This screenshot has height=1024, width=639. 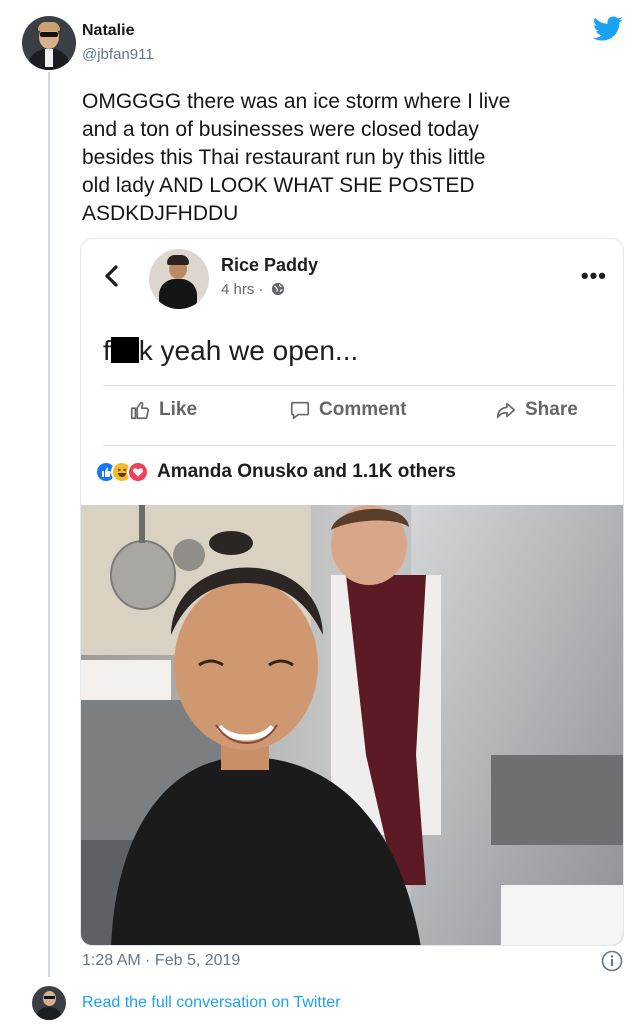 What do you see at coordinates (112, 276) in the screenshot?
I see `back-chevron-icon` at bounding box center [112, 276].